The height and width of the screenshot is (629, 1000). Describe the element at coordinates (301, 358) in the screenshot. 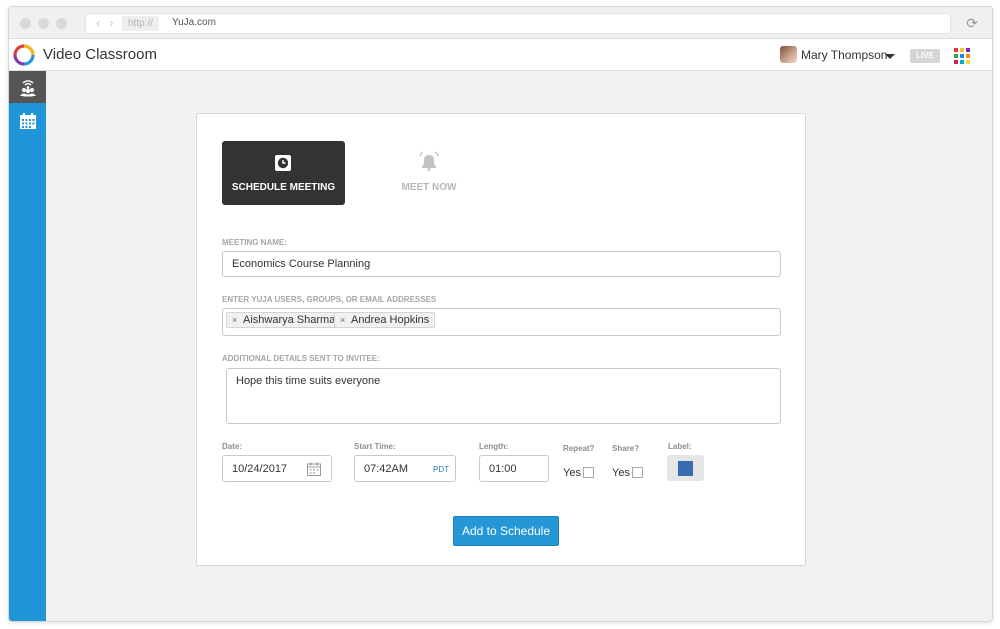

I see `details-label: ADDITIONAL DETAILS SENT TO INVITEE:` at that location.